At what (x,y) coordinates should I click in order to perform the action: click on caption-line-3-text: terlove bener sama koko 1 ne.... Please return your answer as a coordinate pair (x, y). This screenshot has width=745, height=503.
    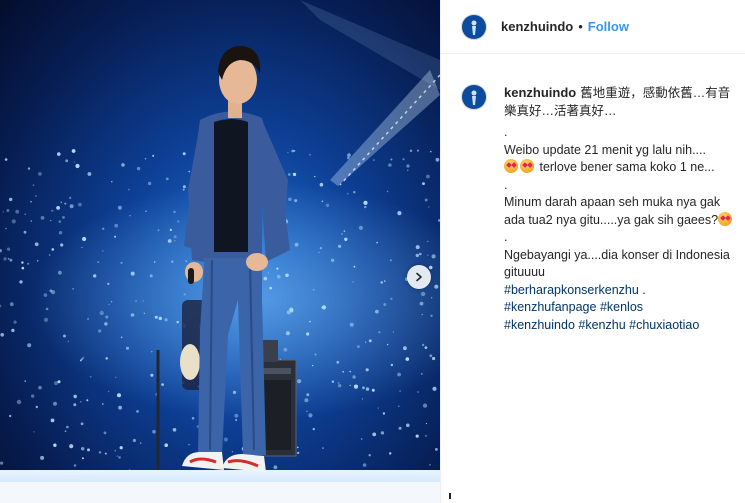
    Looking at the image, I should click on (625, 167).